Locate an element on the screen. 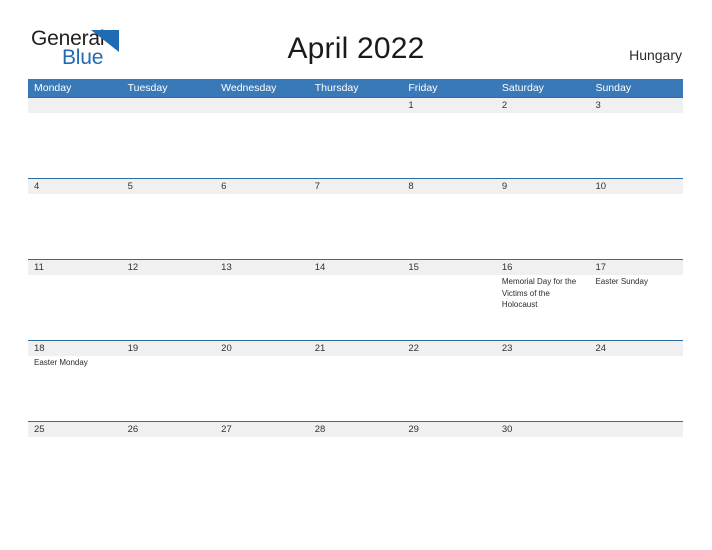 This screenshot has height=550, width=712. day-number: 10 is located at coordinates (636, 186).